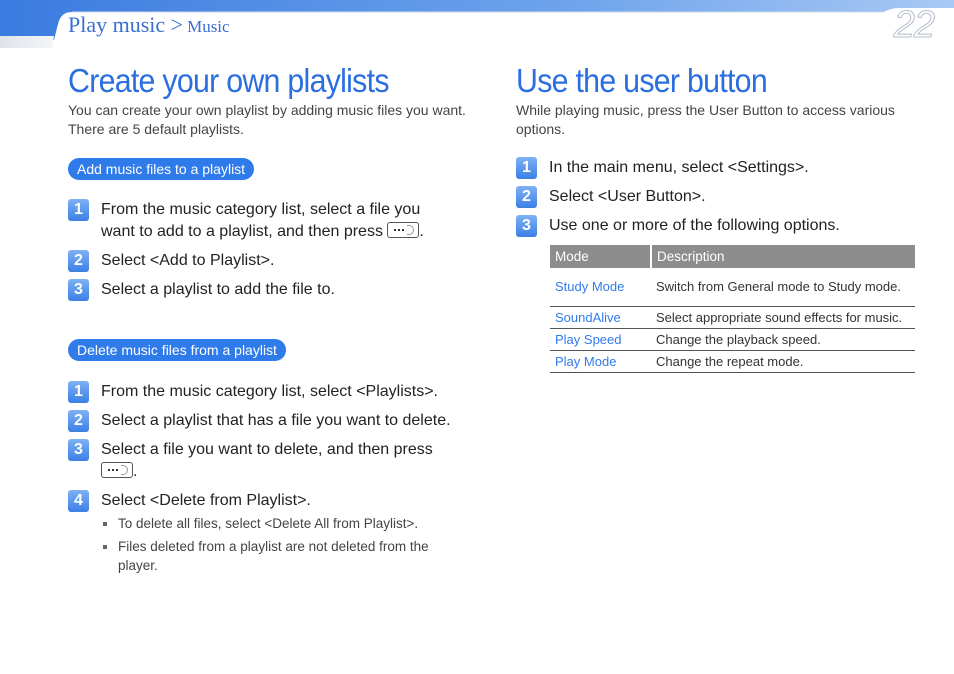 This screenshot has height=674, width=954. What do you see at coordinates (161, 169) in the screenshot?
I see `section-heading-add: Add music files to a playlist` at bounding box center [161, 169].